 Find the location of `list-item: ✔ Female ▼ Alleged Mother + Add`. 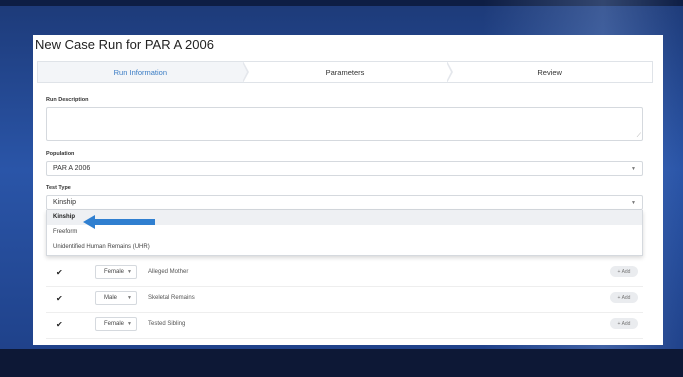

list-item: ✔ Female ▼ Alleged Mother + Add is located at coordinates (344, 274).